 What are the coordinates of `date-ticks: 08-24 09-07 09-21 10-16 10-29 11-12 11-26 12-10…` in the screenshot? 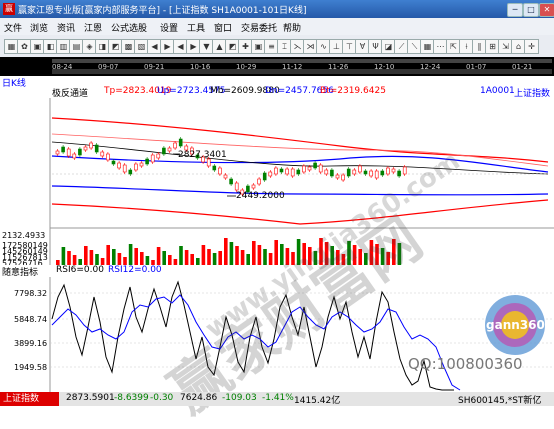 It's located at (303, 67).